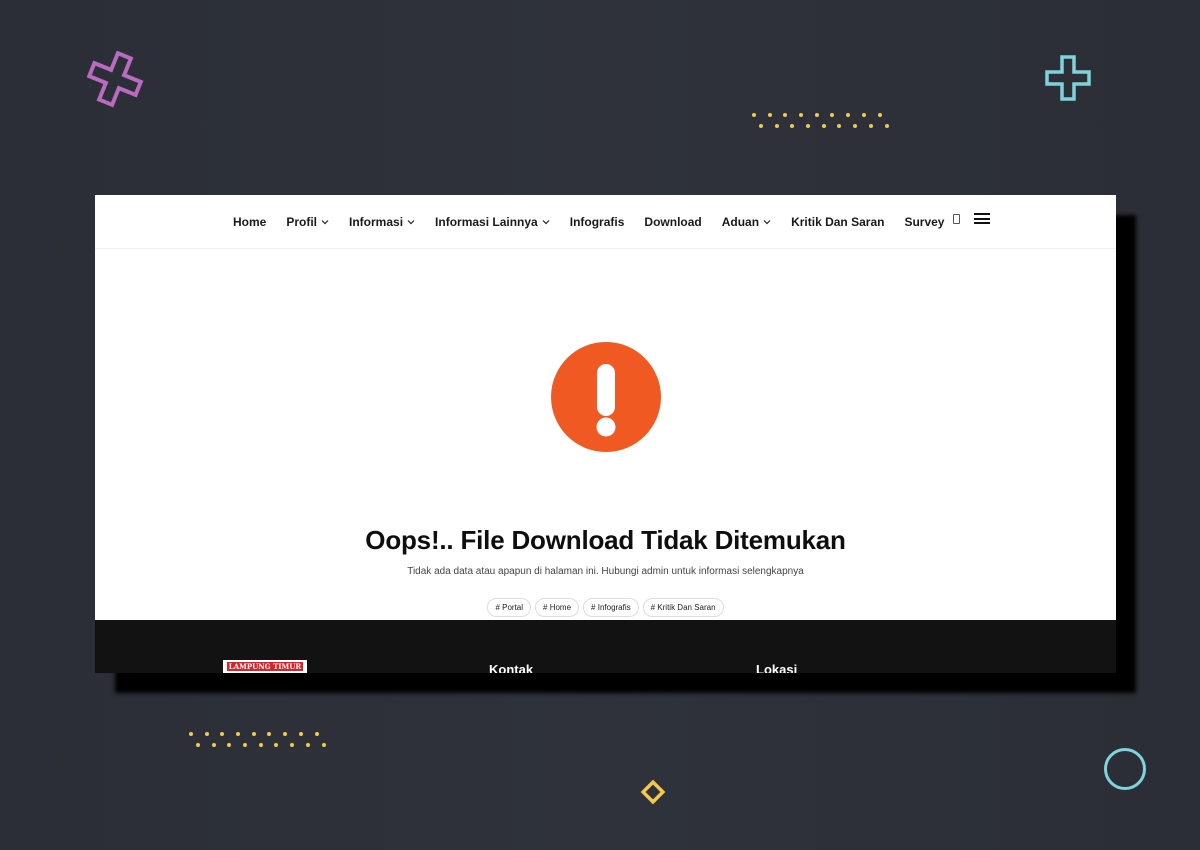  Describe the element at coordinates (956, 218) in the screenshot. I see `search-icon` at that location.